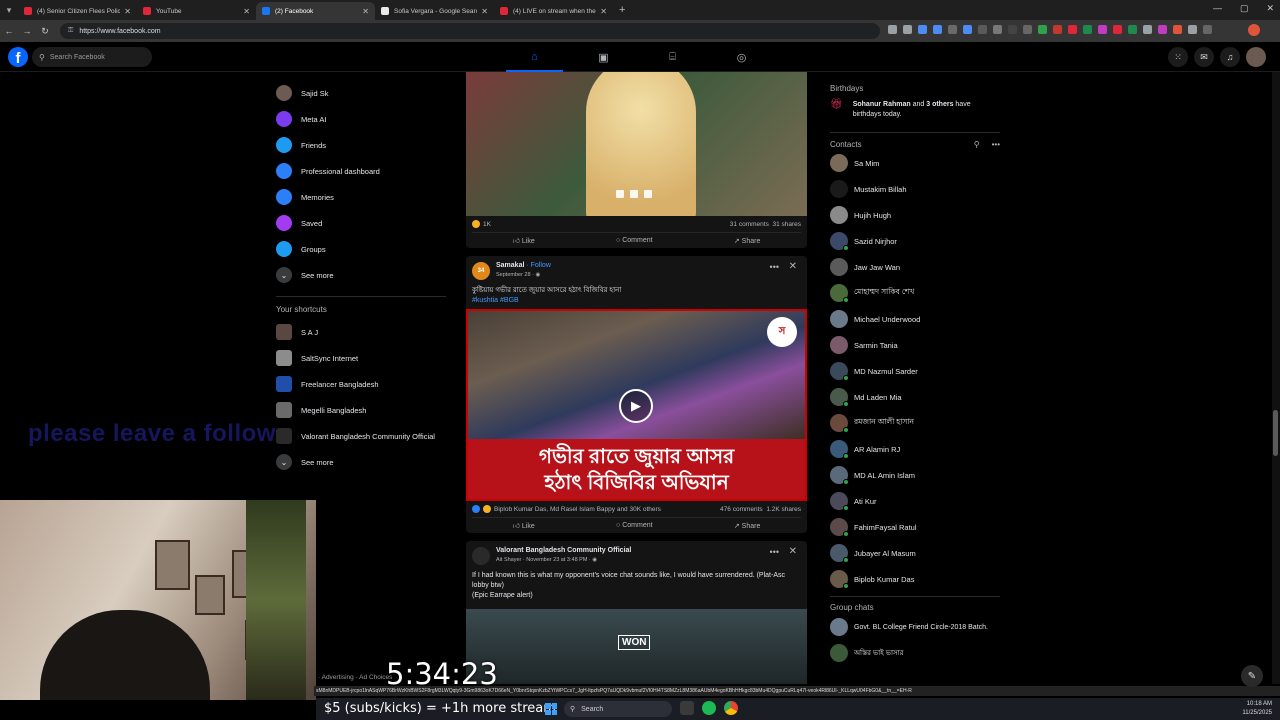  I want to click on page-scrollbar-thumb, so click(1275, 433).